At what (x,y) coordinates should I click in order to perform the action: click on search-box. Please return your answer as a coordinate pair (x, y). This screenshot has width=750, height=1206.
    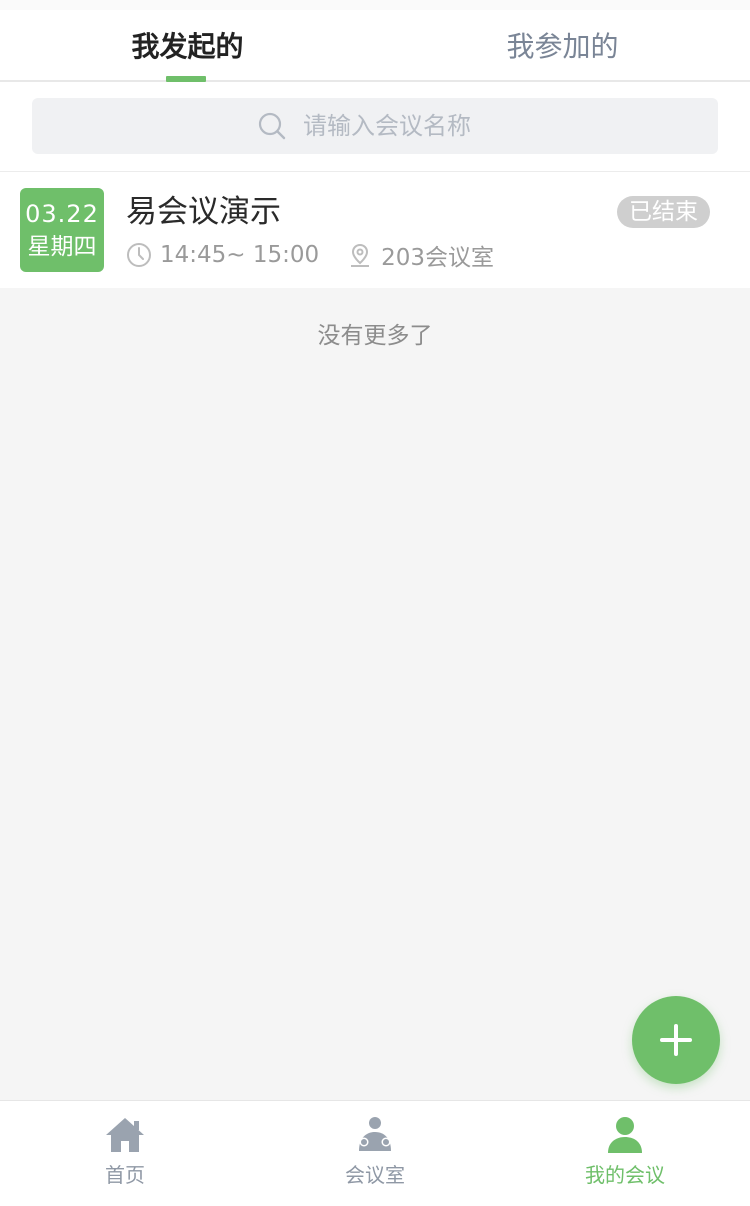
    Looking at the image, I should click on (375, 126).